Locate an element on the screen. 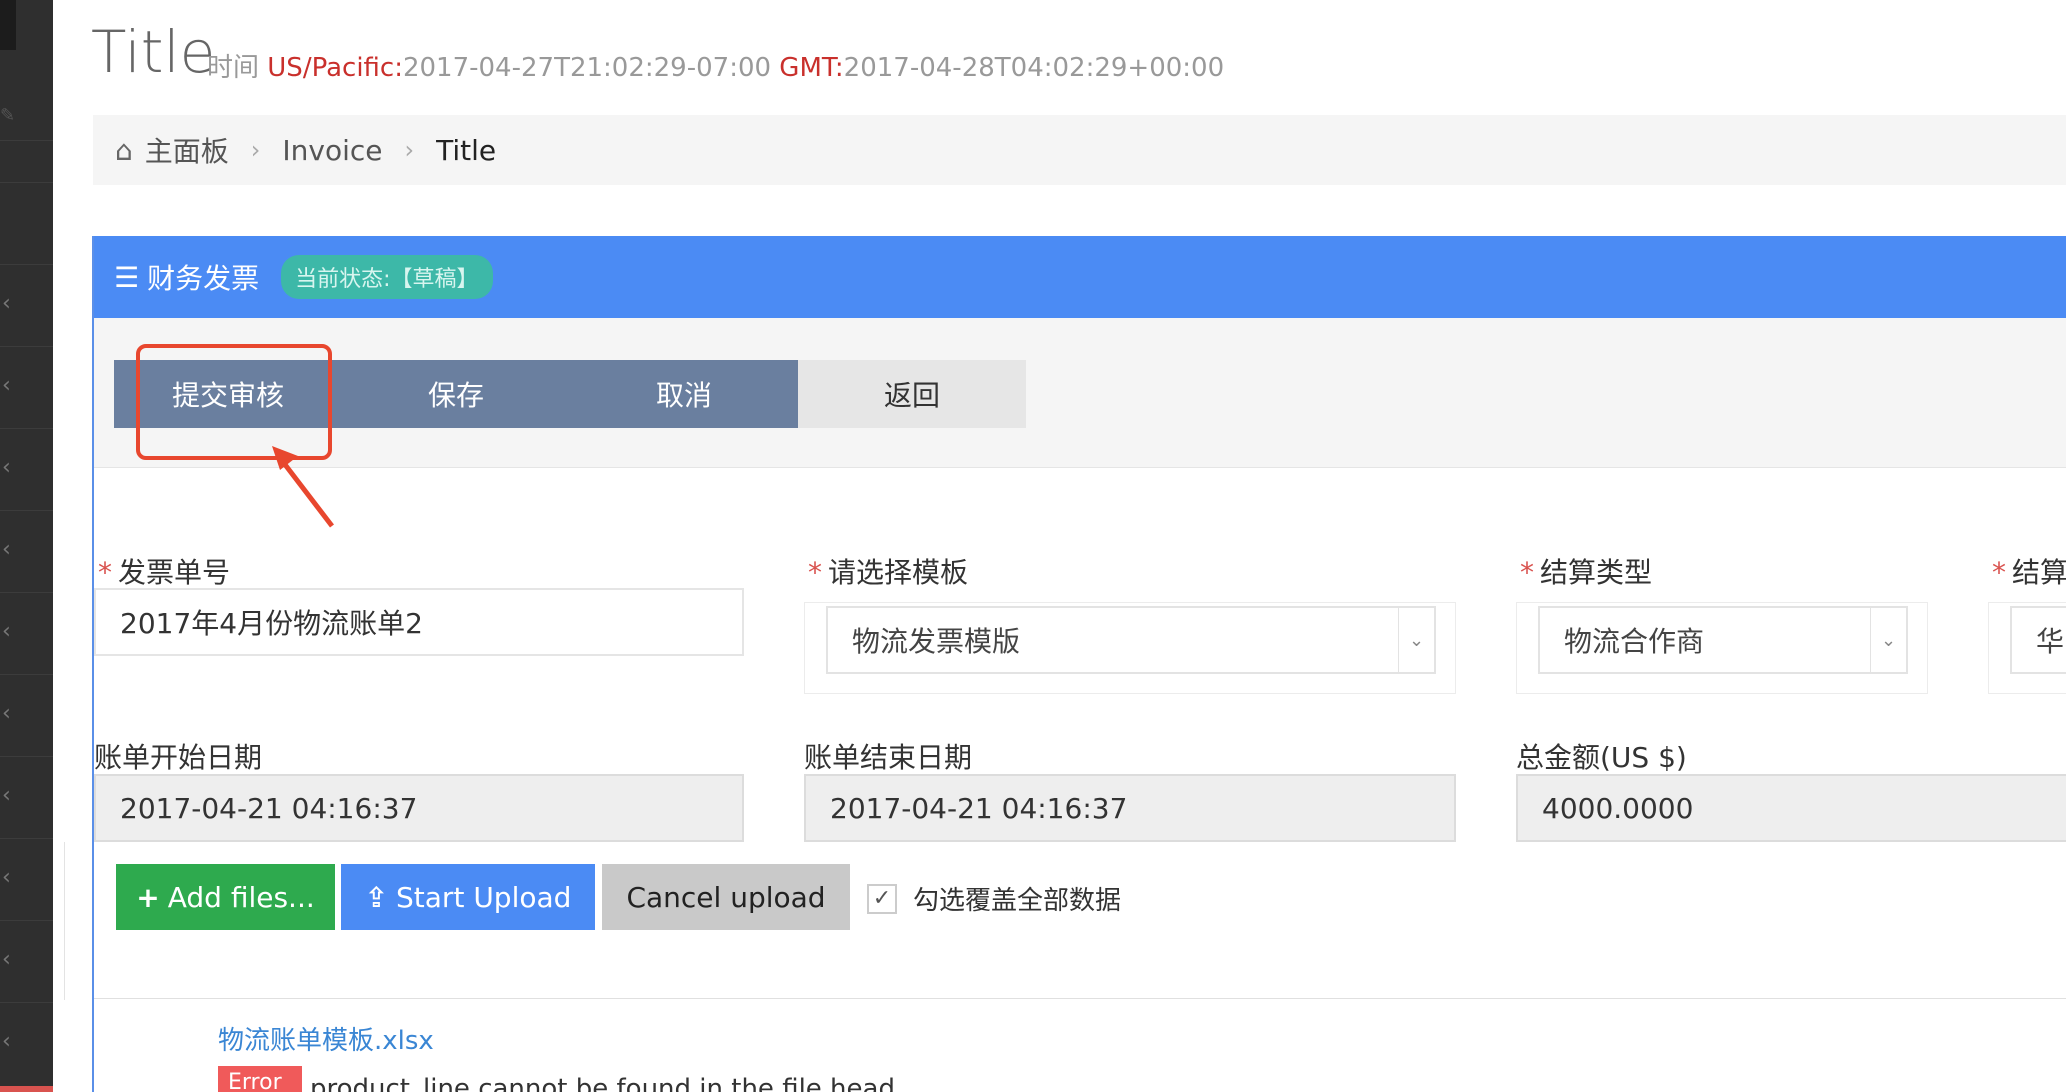 The image size is (2066, 1092). settle-type-select-value: 物流合作商 is located at coordinates (1634, 641).